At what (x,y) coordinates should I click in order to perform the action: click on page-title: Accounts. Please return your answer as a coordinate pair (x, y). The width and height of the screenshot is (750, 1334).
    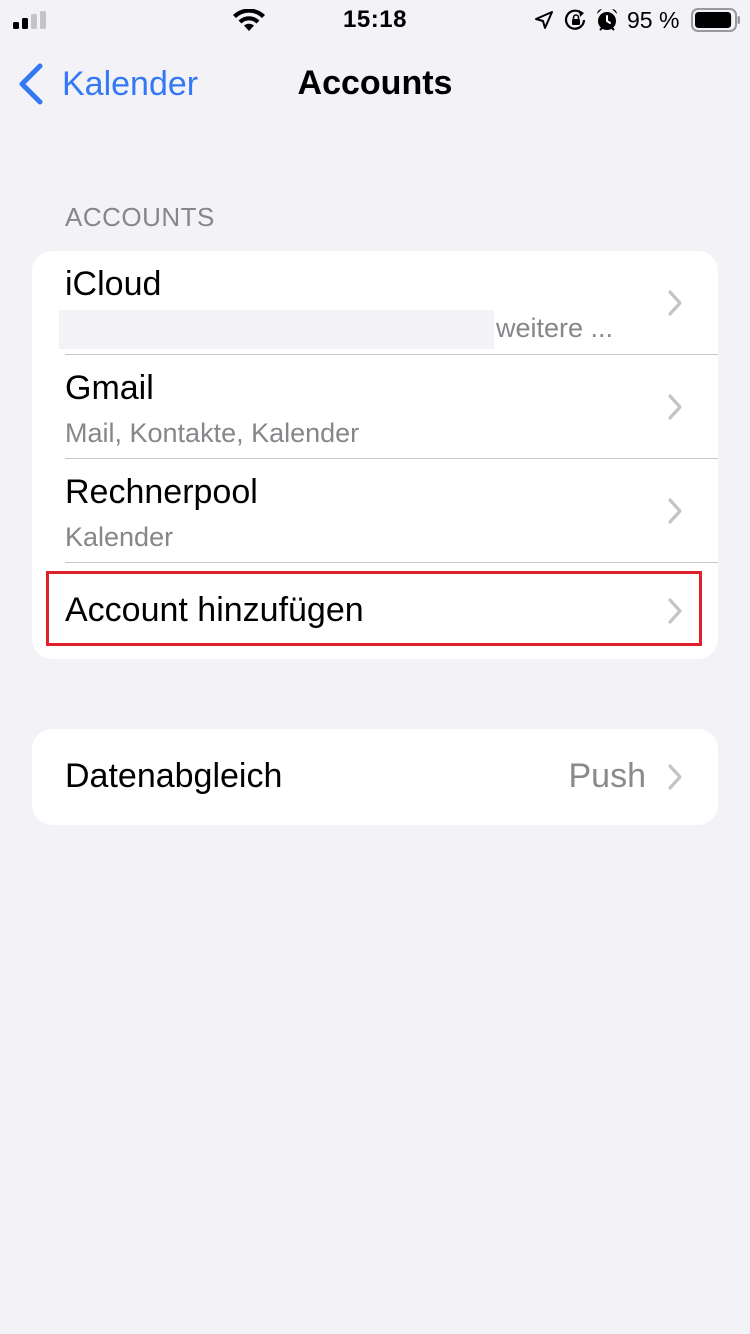
    Looking at the image, I should click on (375, 83).